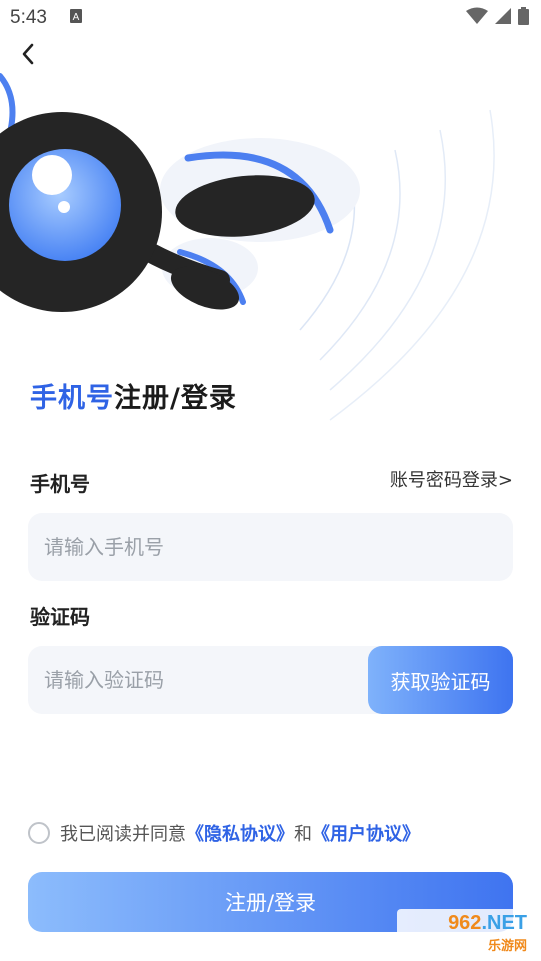 Image resolution: width=541 pixels, height=961 pixels. I want to click on svg-text: A, so click(76, 17).